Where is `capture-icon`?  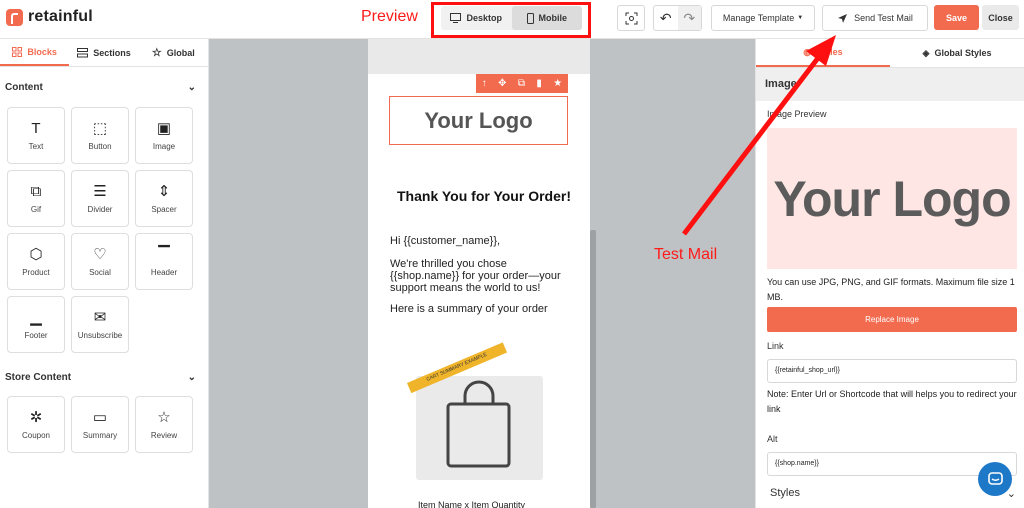
capture-icon is located at coordinates (631, 18).